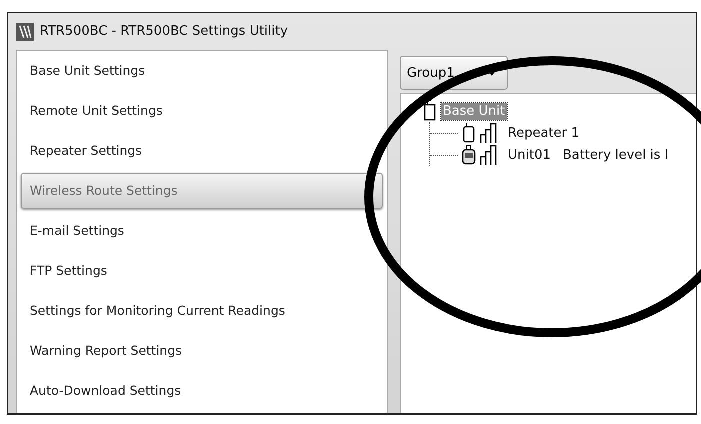 This screenshot has height=424, width=701. Describe the element at coordinates (202, 391) in the screenshot. I see `sidebar-item: Auto-Download Settings` at that location.